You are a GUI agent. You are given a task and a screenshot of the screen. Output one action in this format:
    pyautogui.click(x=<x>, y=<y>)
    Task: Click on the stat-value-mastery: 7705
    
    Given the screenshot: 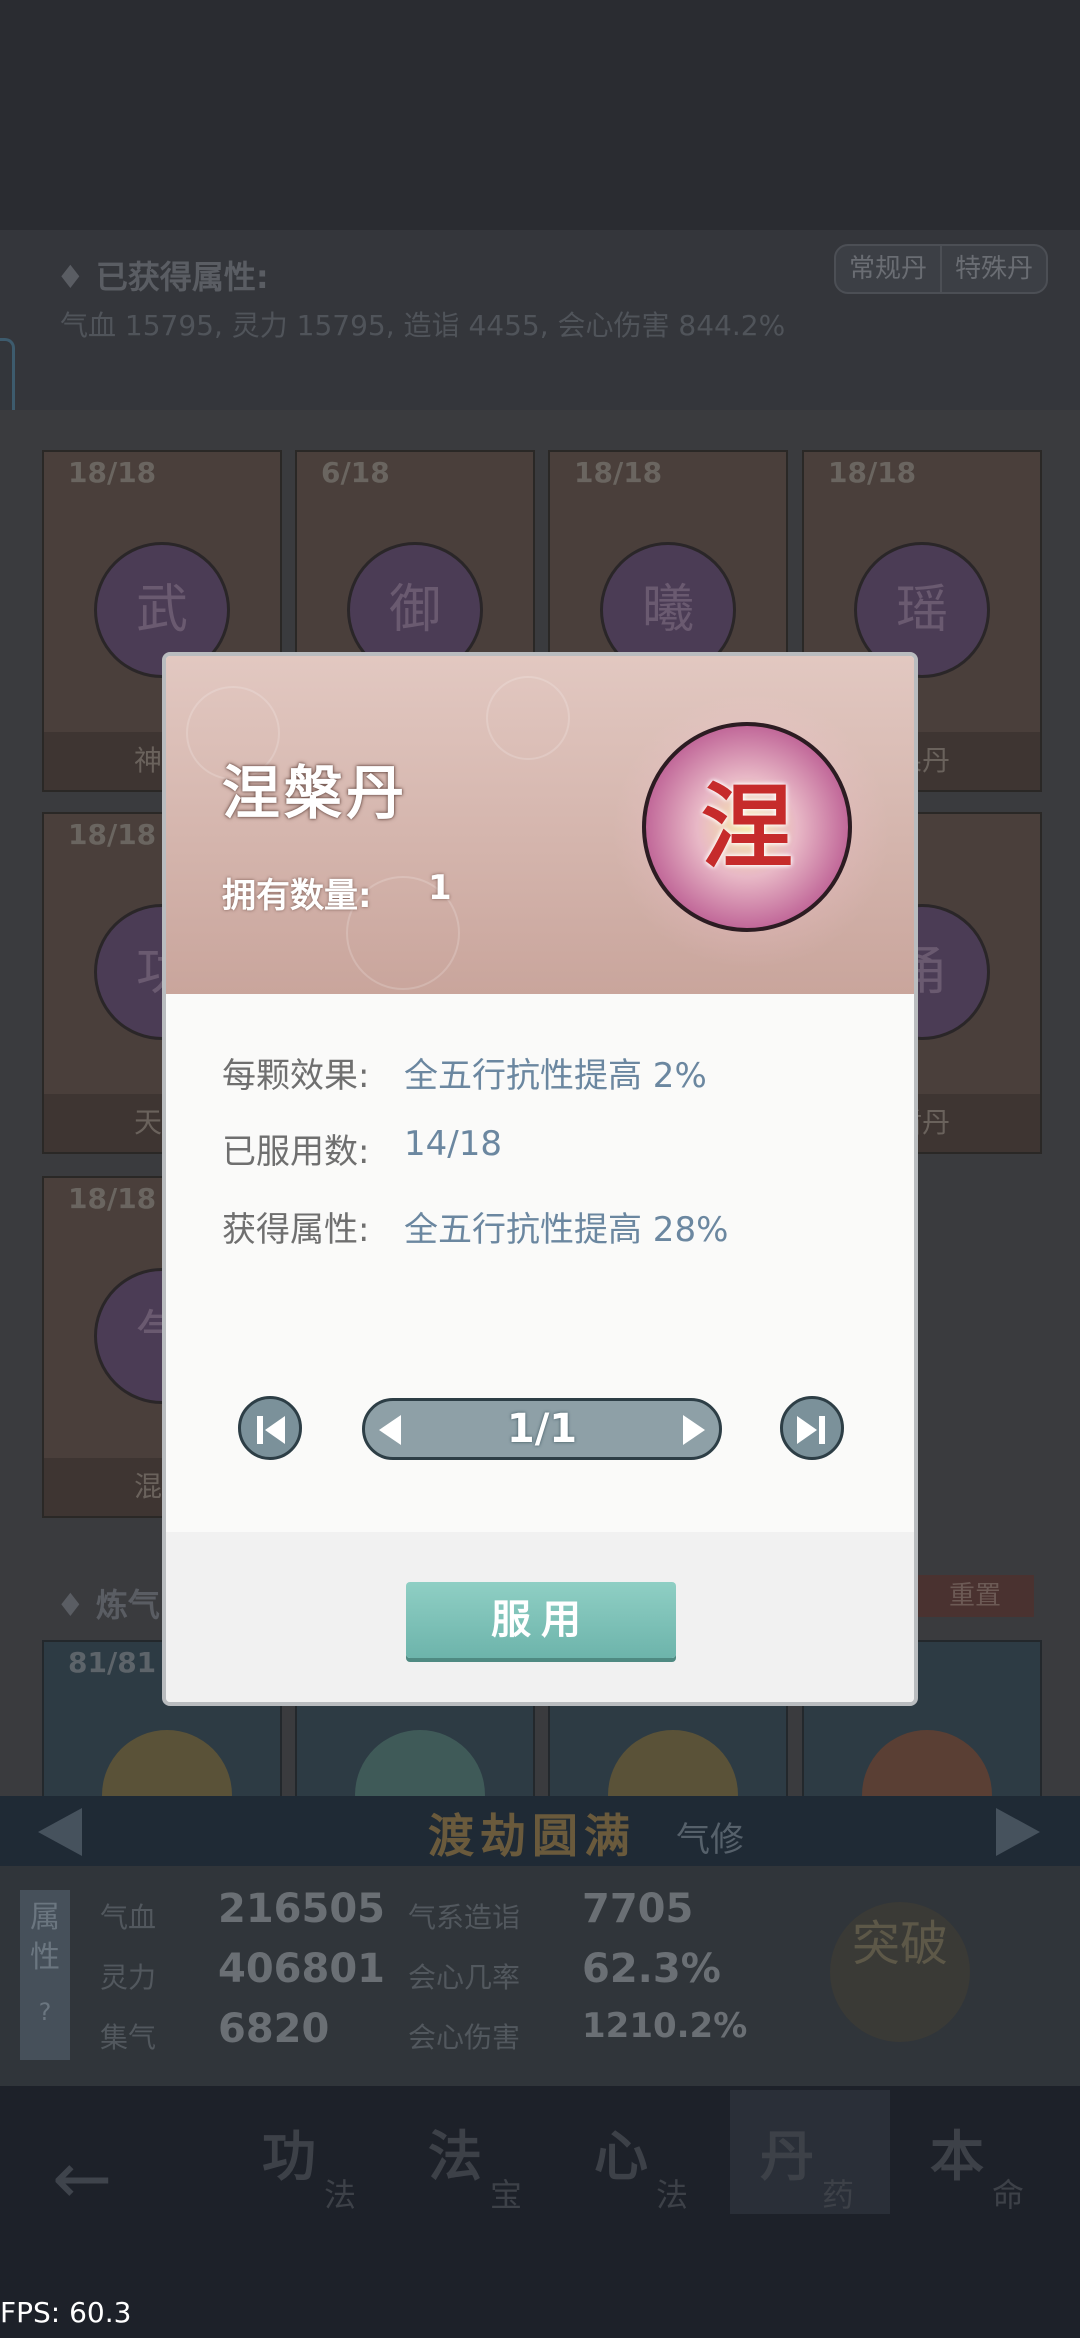 What is the action you would take?
    pyautogui.click(x=638, y=1909)
    